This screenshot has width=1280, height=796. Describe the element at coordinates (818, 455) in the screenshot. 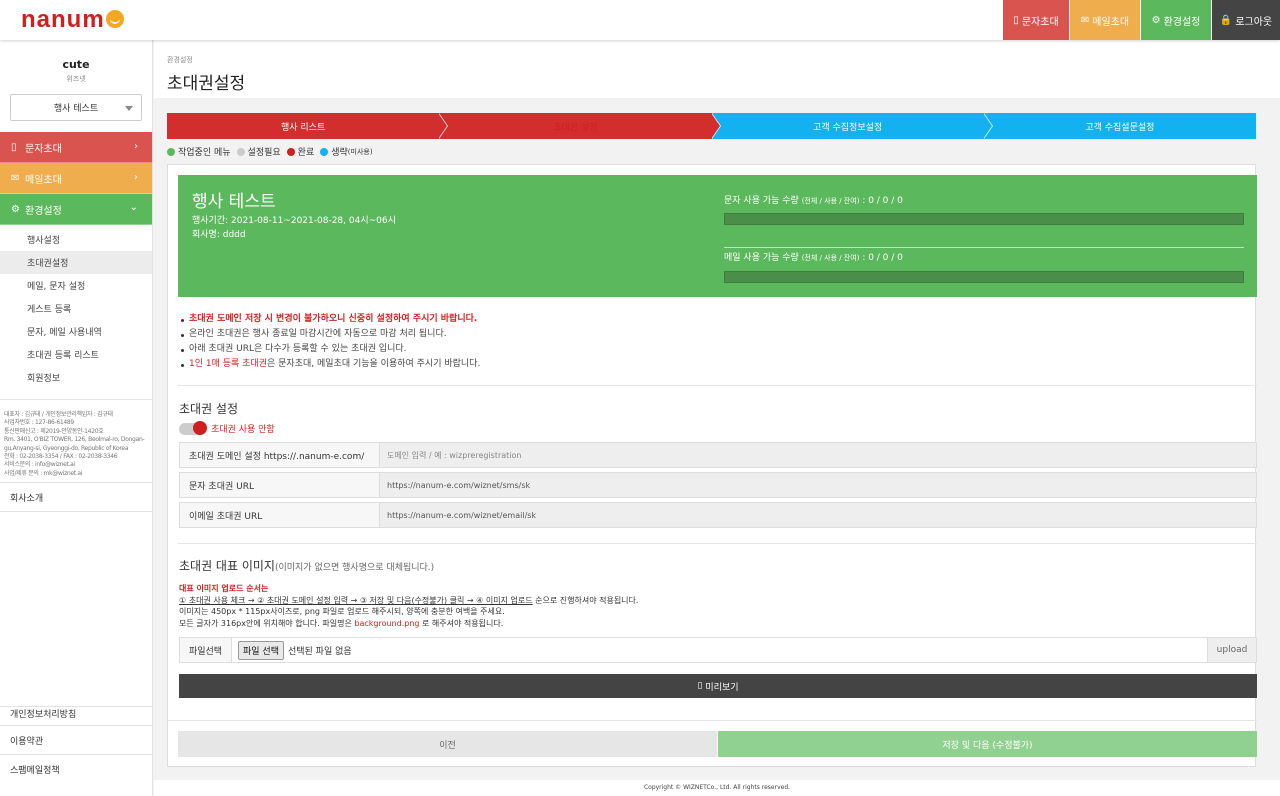

I see `domain-input: 도메인 입력 / 예 : wizpreregistration` at that location.